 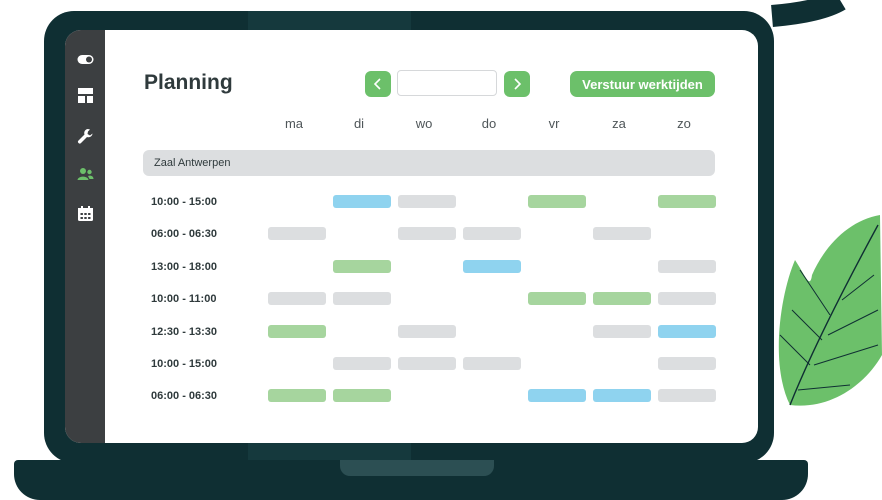 What do you see at coordinates (429, 163) in the screenshot?
I see `location-group-header: Zaal Antwerpen` at bounding box center [429, 163].